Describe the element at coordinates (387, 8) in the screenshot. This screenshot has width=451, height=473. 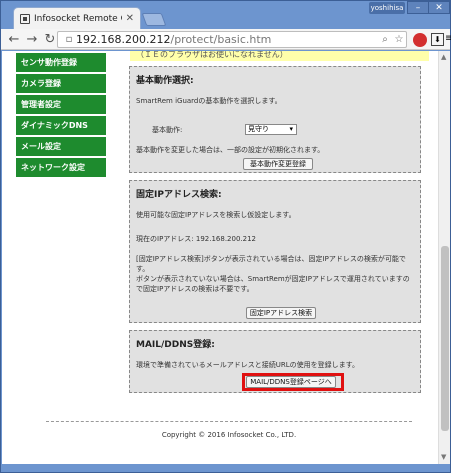
I see `user-badge: yoshihisa` at that location.